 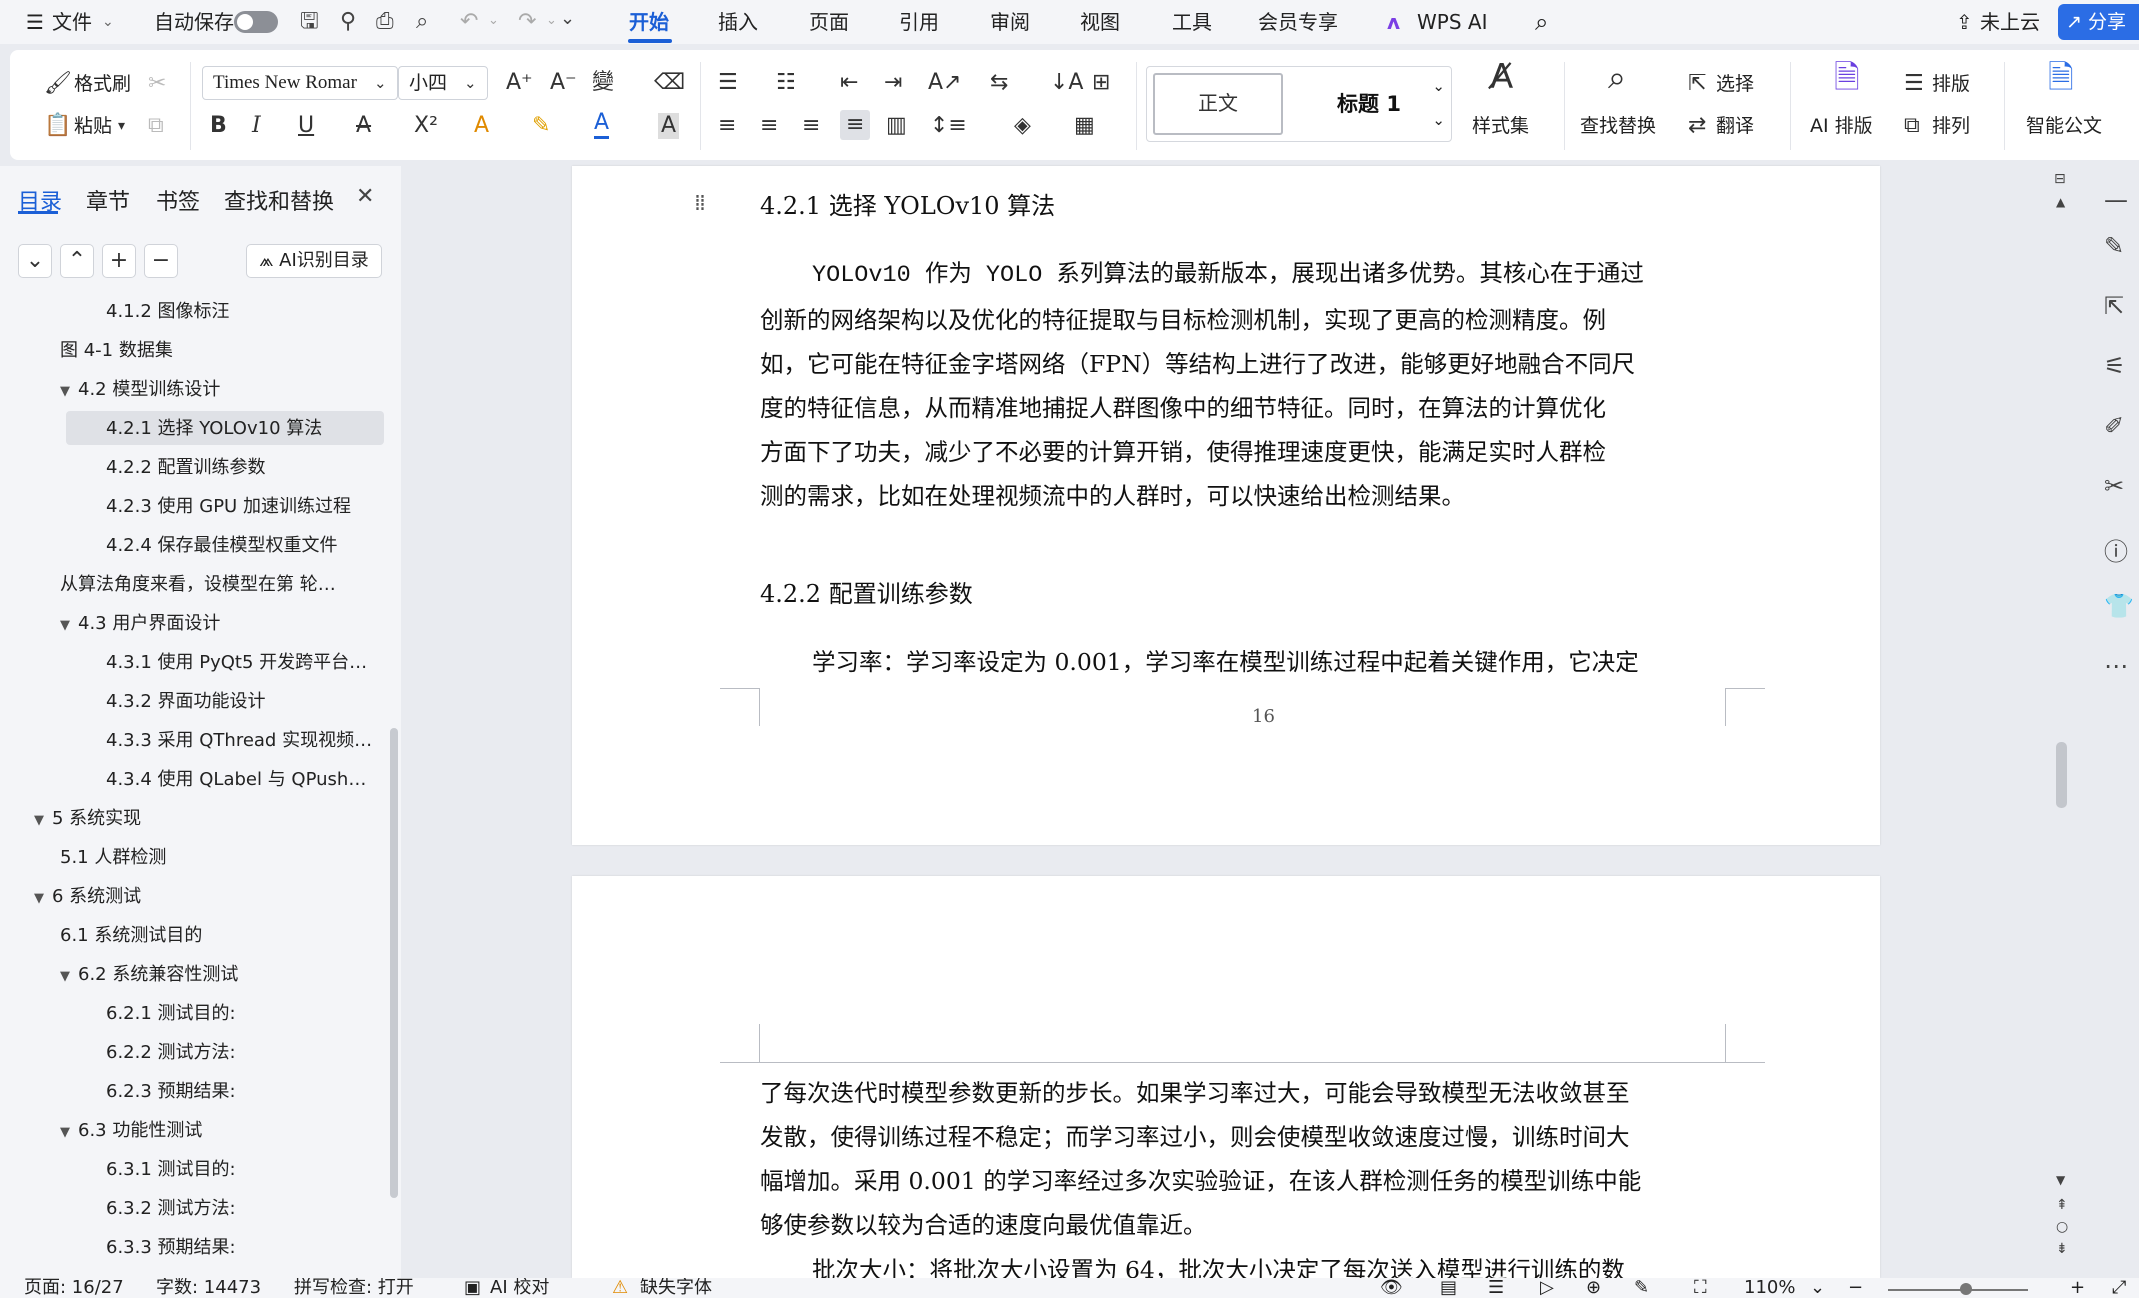 I want to click on select-button: 选择, so click(x=1735, y=84).